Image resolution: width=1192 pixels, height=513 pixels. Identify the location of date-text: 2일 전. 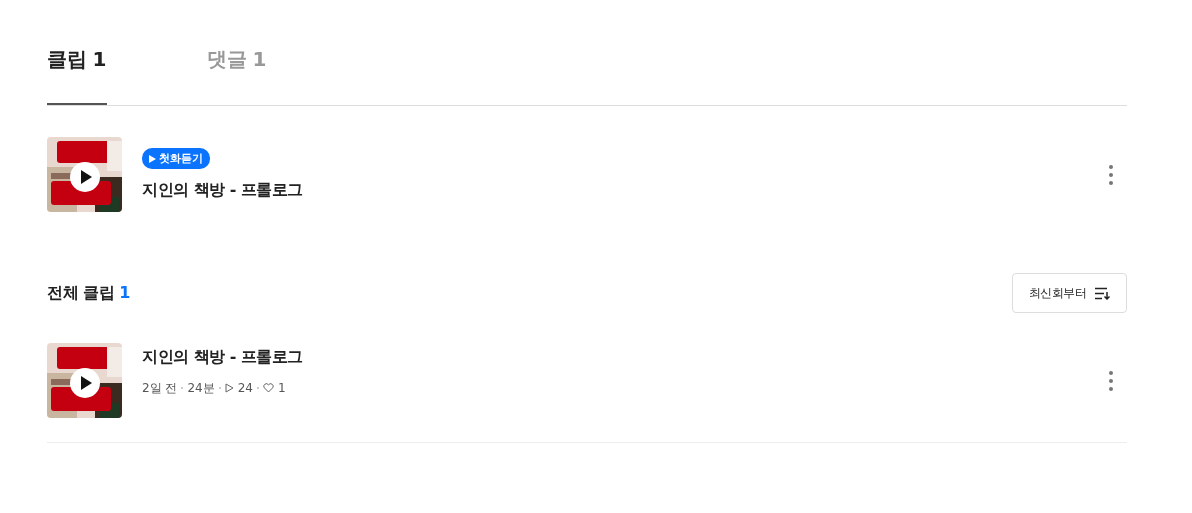
(160, 388).